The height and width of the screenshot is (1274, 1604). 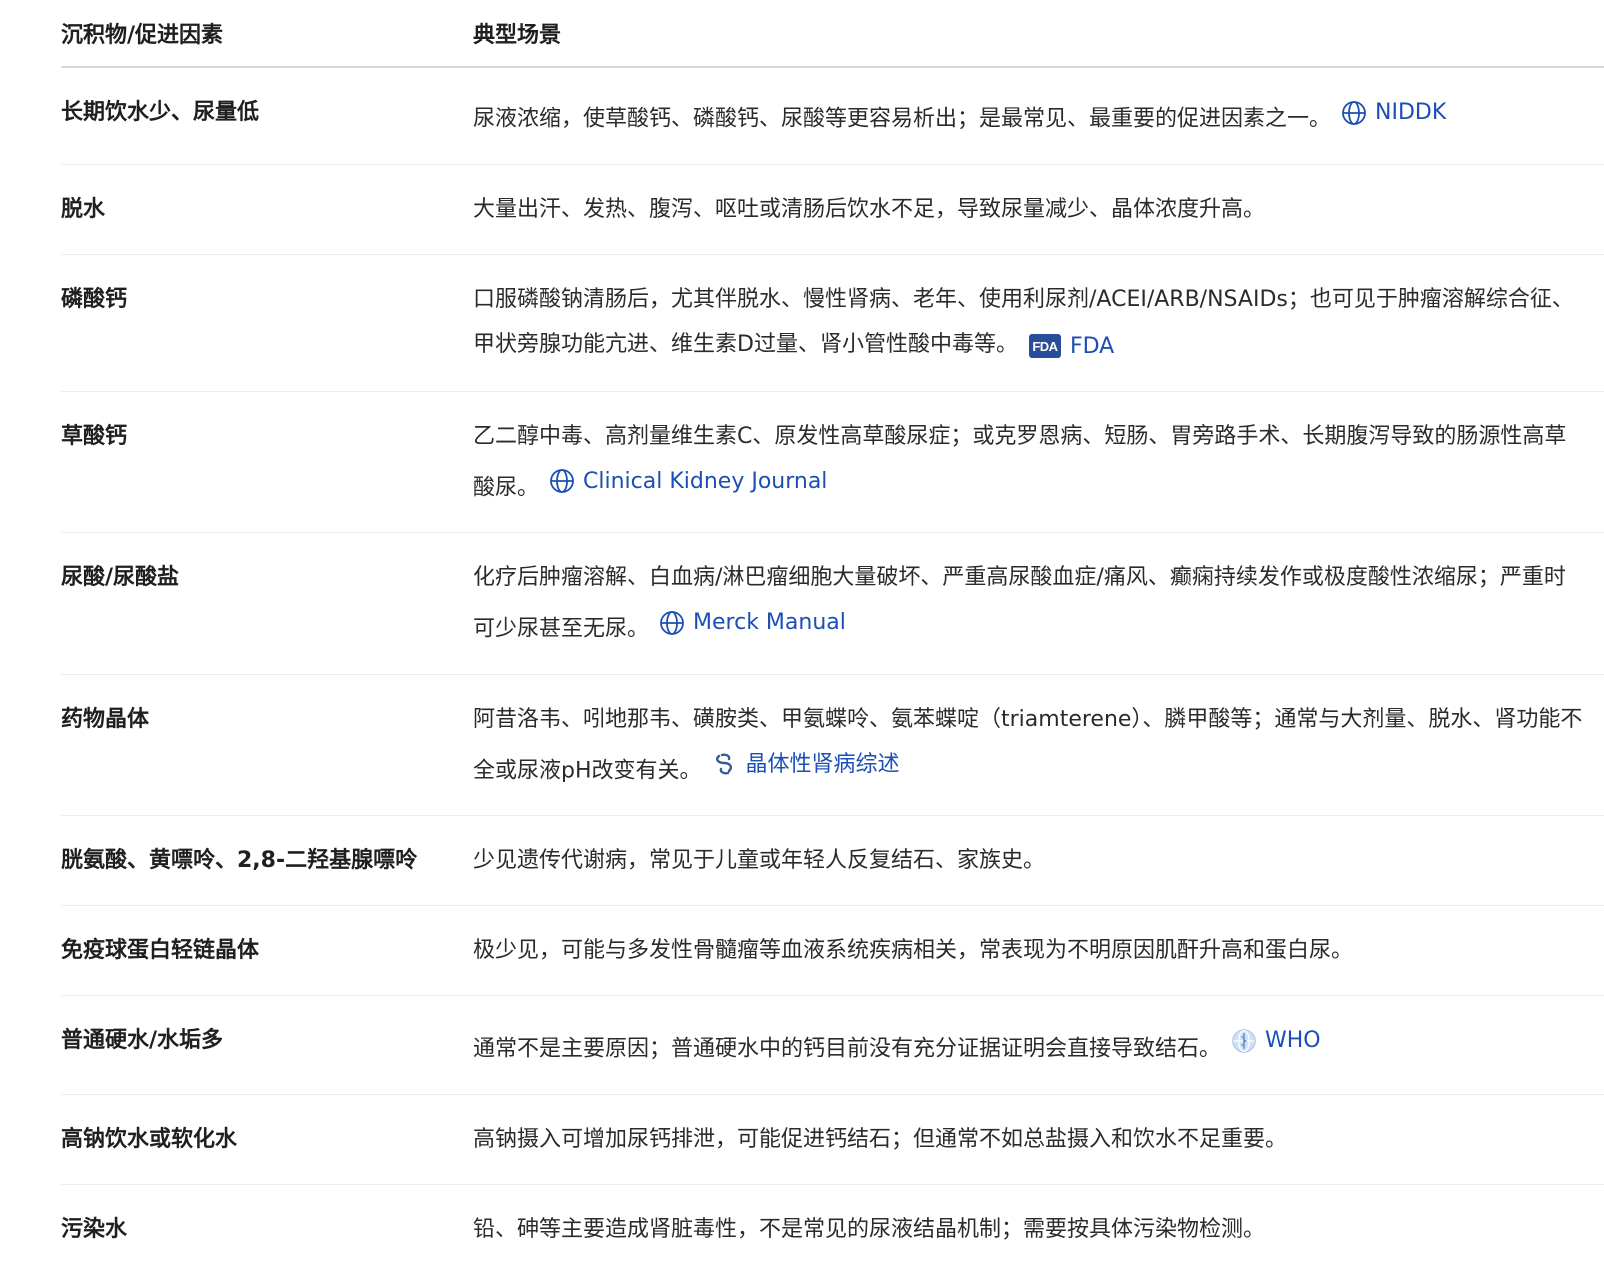 I want to click on source-link-label: 晶体性肾病综述, so click(x=822, y=764).